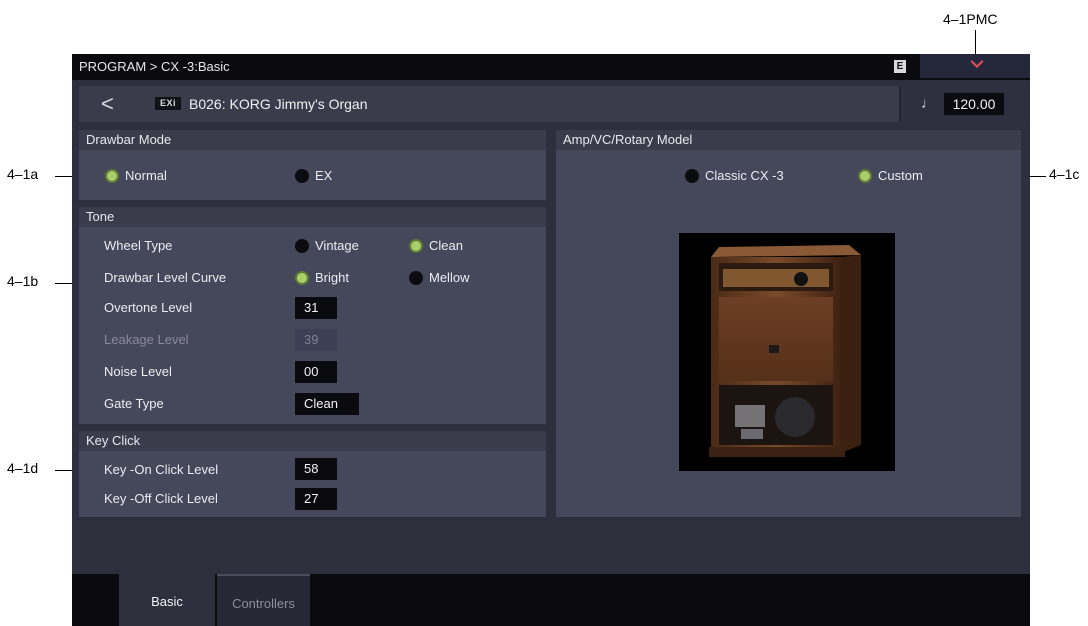 The width and height of the screenshot is (1088, 626). Describe the element at coordinates (138, 371) in the screenshot. I see `noise-level-label: Noise Level` at that location.